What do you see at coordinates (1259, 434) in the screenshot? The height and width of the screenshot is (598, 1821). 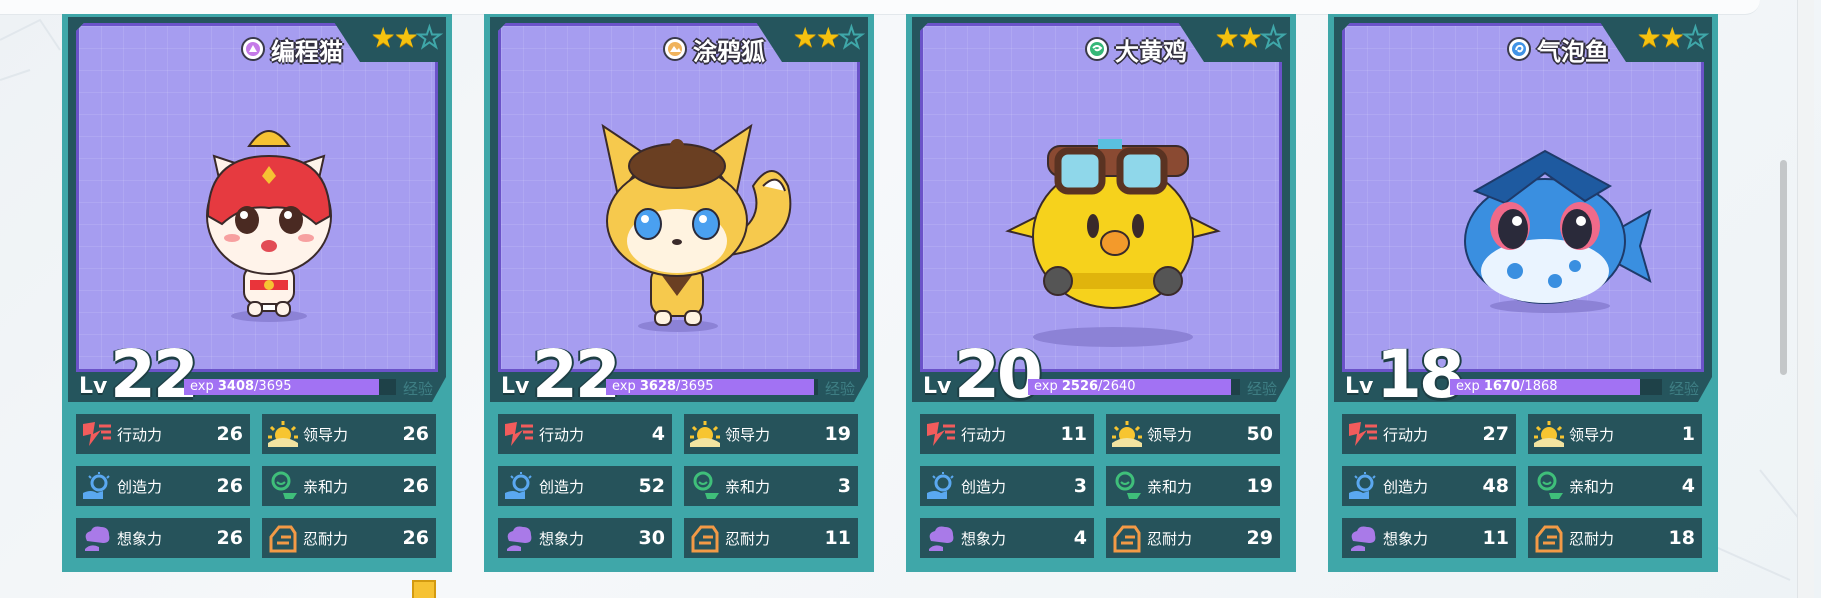 I see `stat-value: 50` at bounding box center [1259, 434].